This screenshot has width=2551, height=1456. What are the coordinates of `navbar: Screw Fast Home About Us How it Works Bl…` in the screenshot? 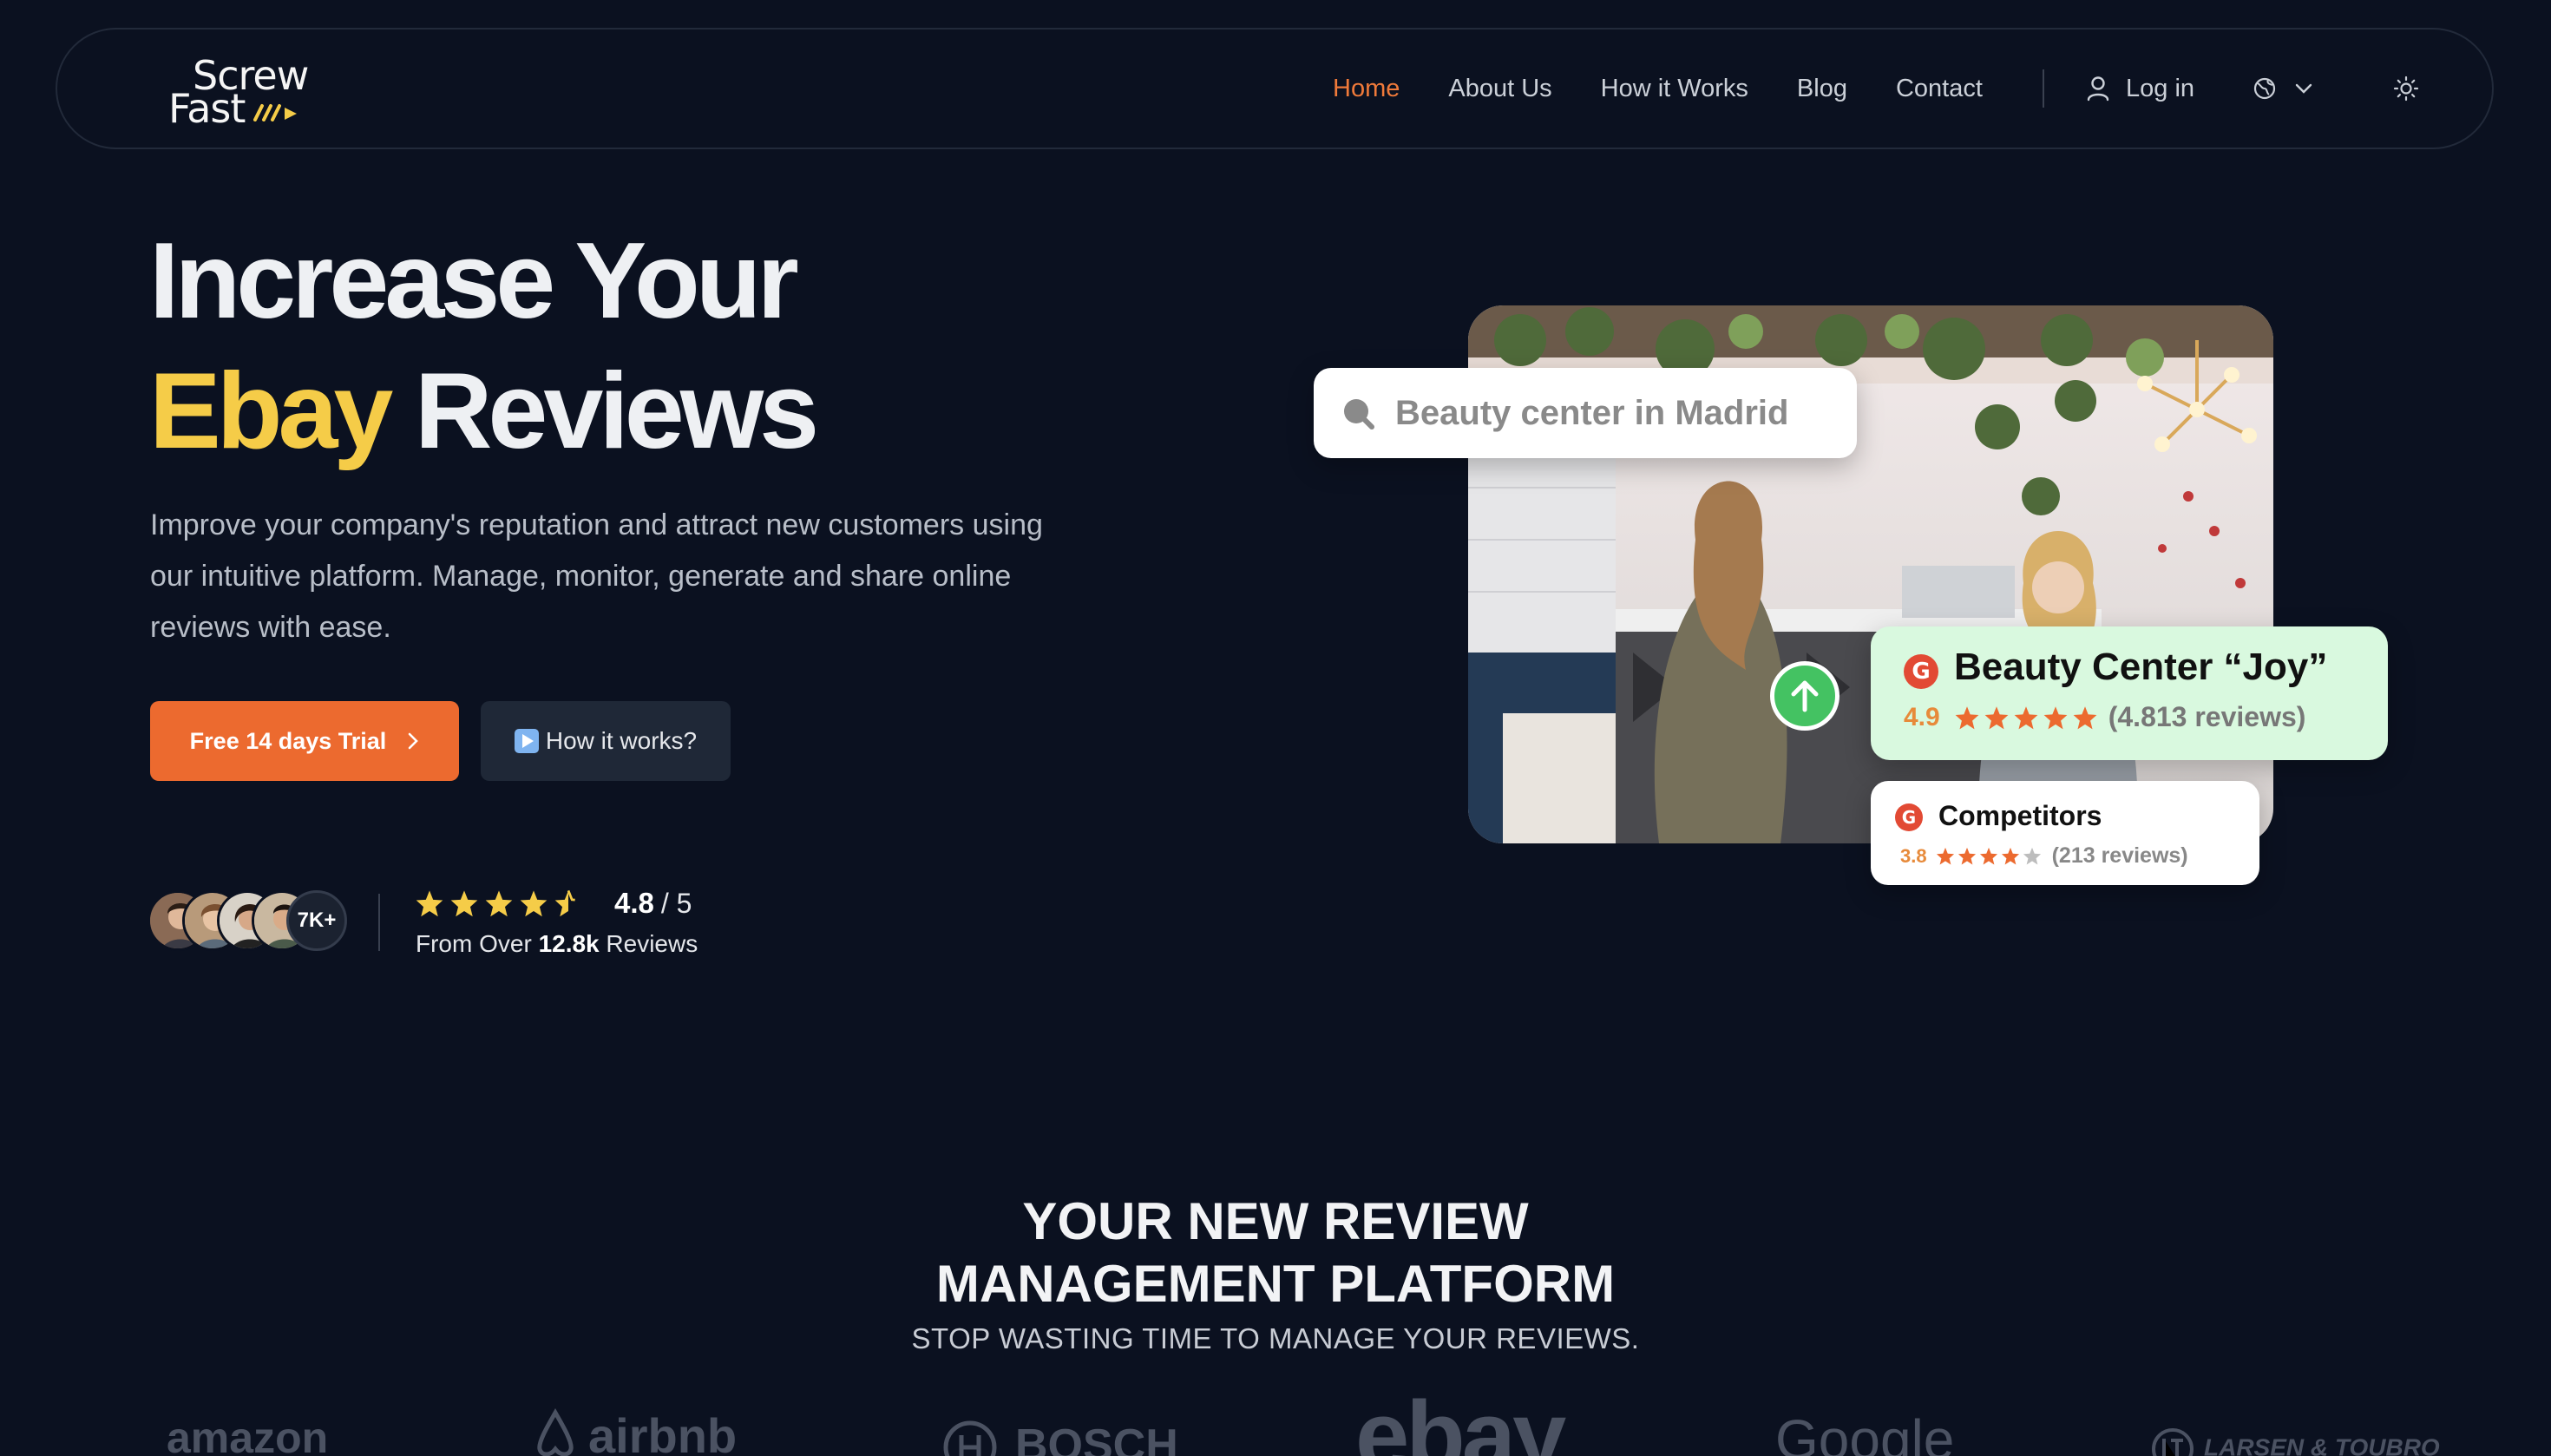 It's located at (1275, 88).